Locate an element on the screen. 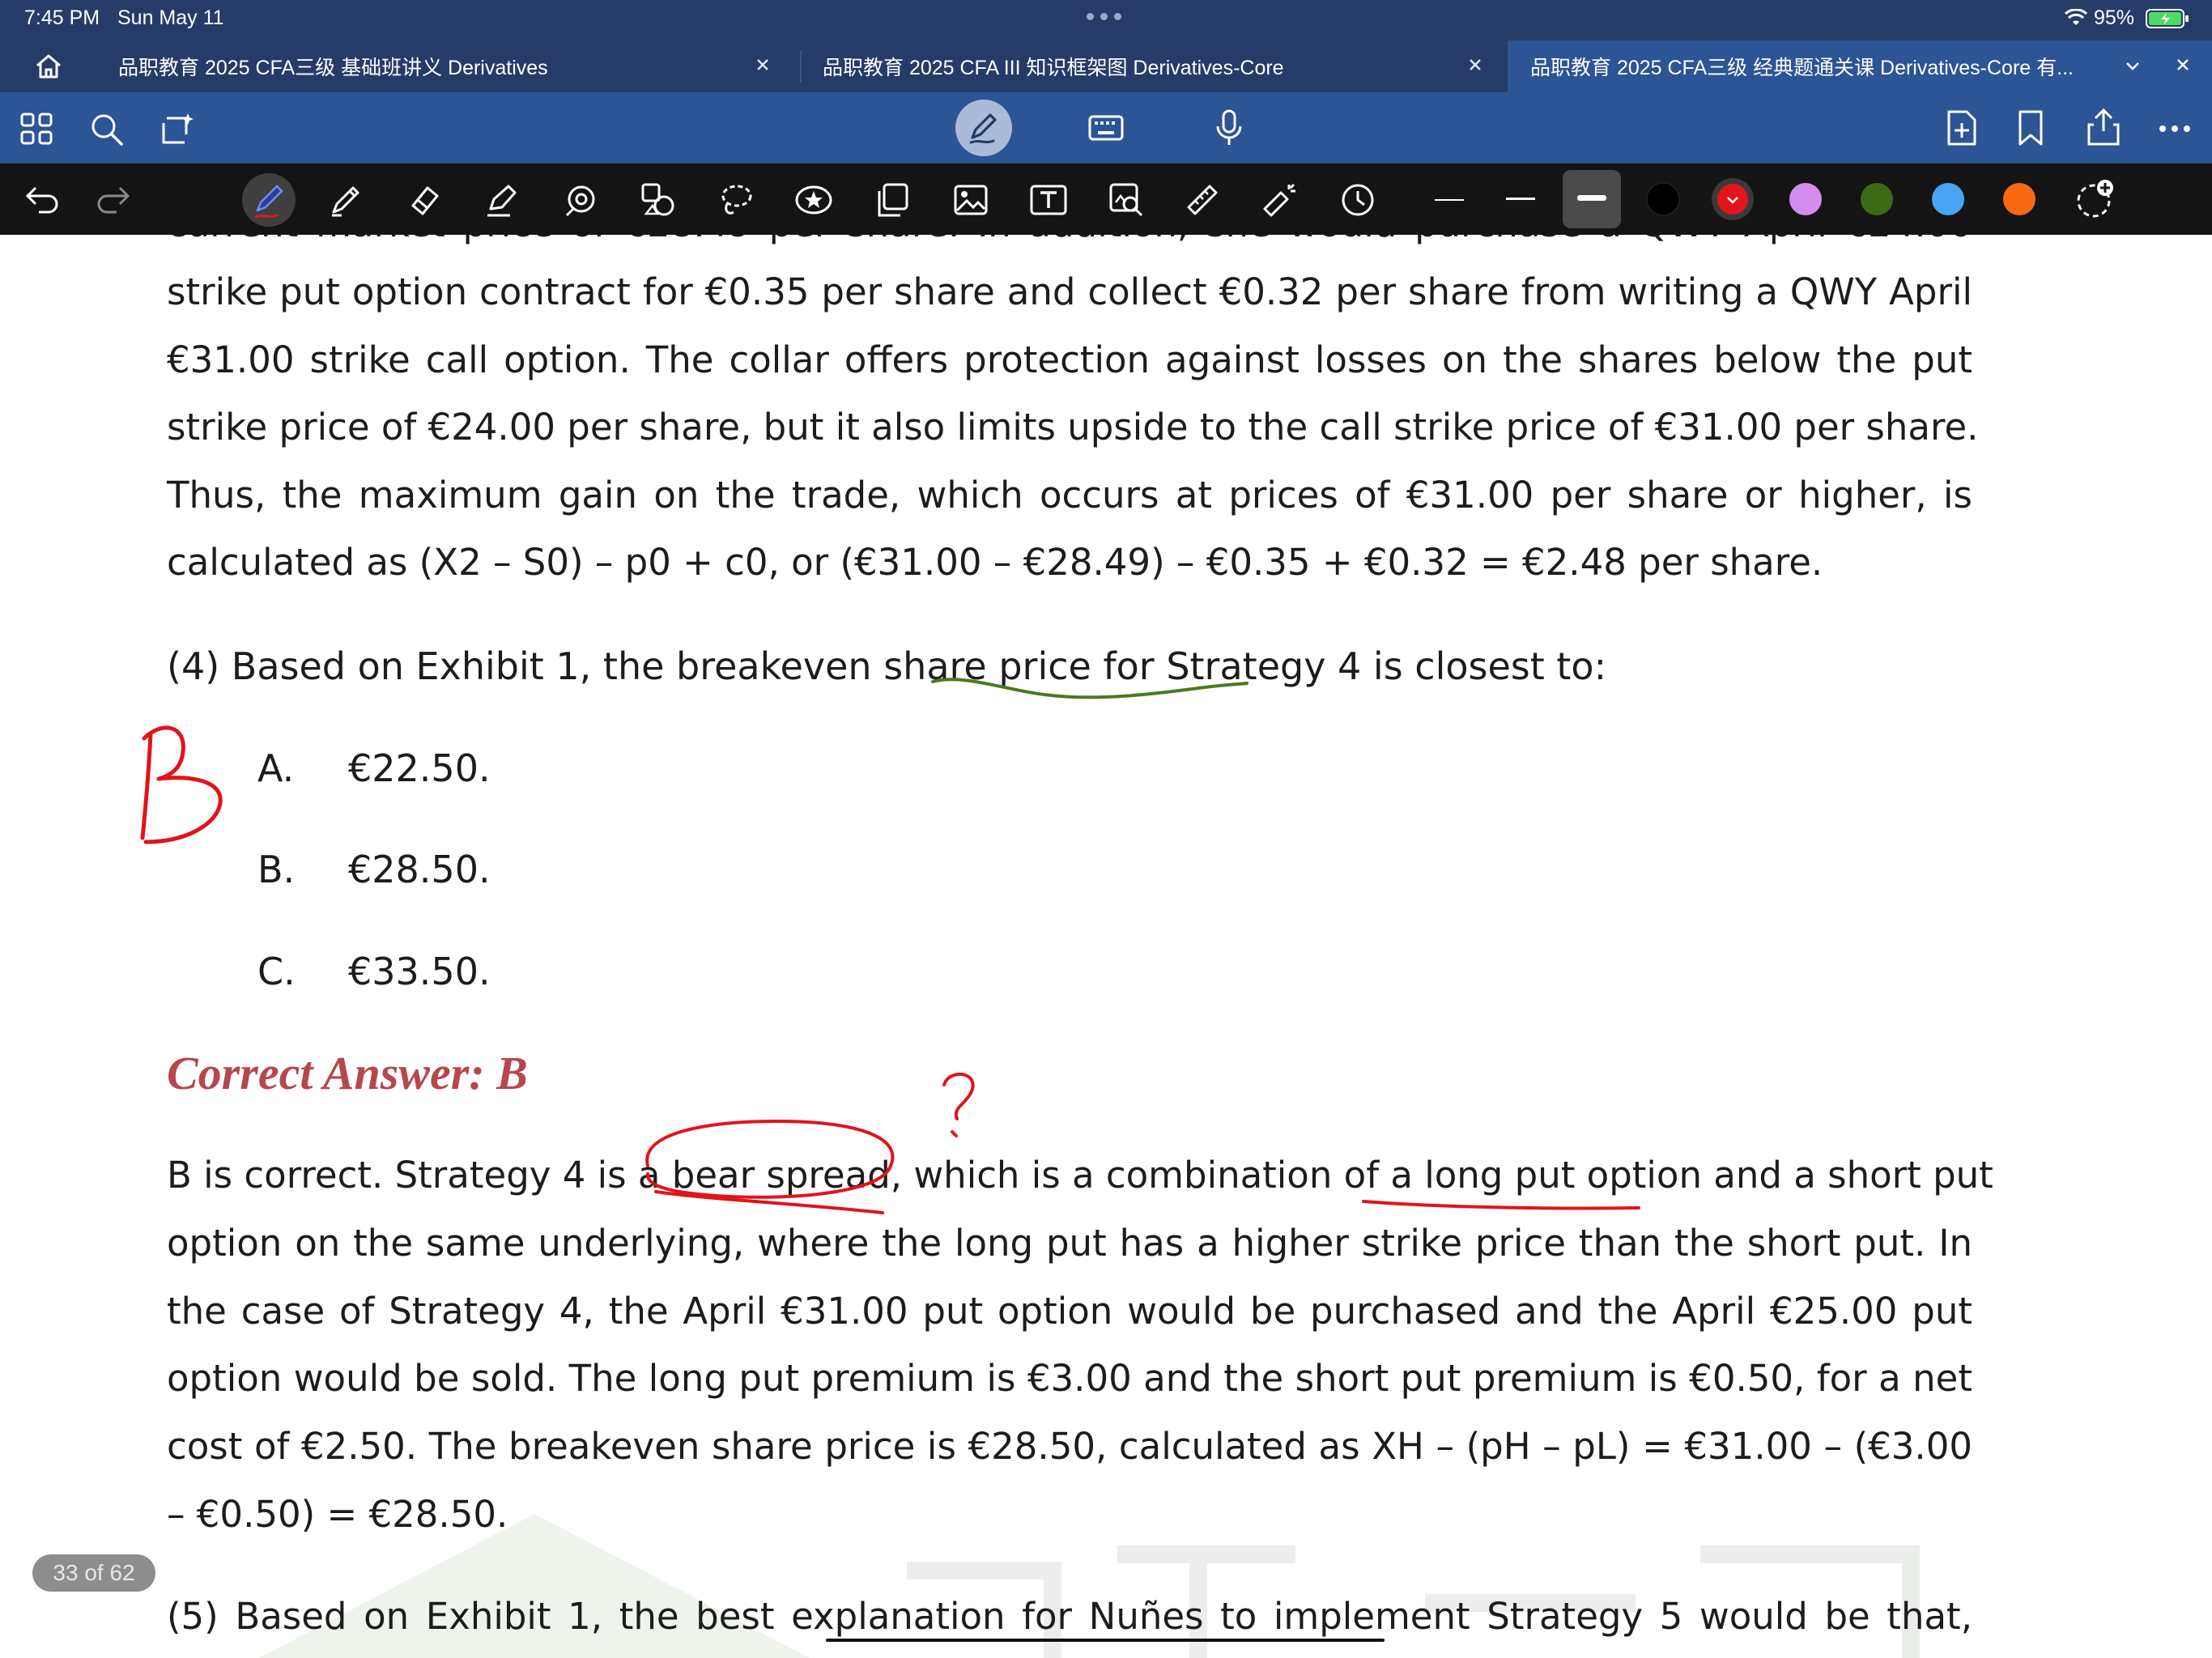 This screenshot has width=2212, height=1658. pencil-icon is located at coordinates (345, 200).